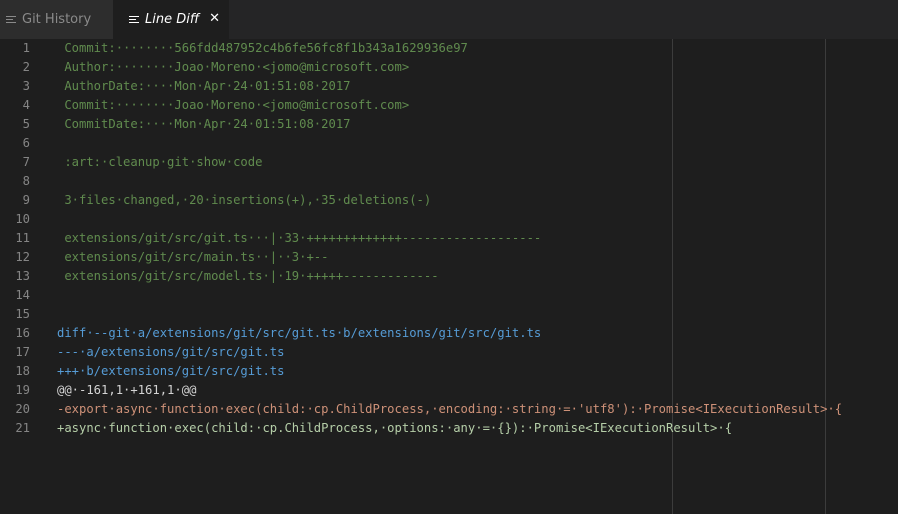  What do you see at coordinates (214, 18) in the screenshot?
I see `close-icon: ✕` at bounding box center [214, 18].